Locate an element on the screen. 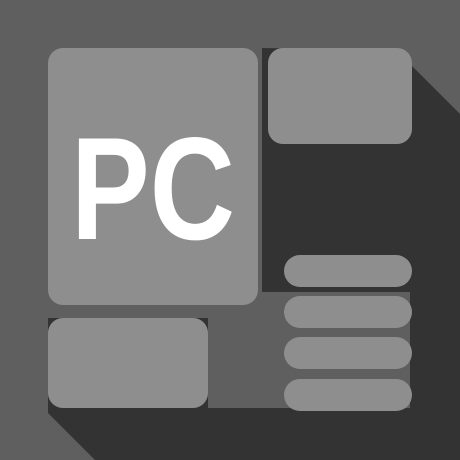 The image size is (460, 460). bottom-left-tile is located at coordinates (128, 363).